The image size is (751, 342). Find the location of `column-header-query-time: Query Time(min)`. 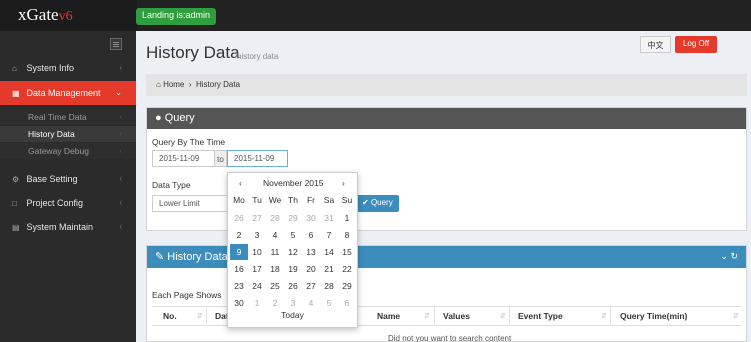

column-header-query-time: Query Time(min) is located at coordinates (653, 316).